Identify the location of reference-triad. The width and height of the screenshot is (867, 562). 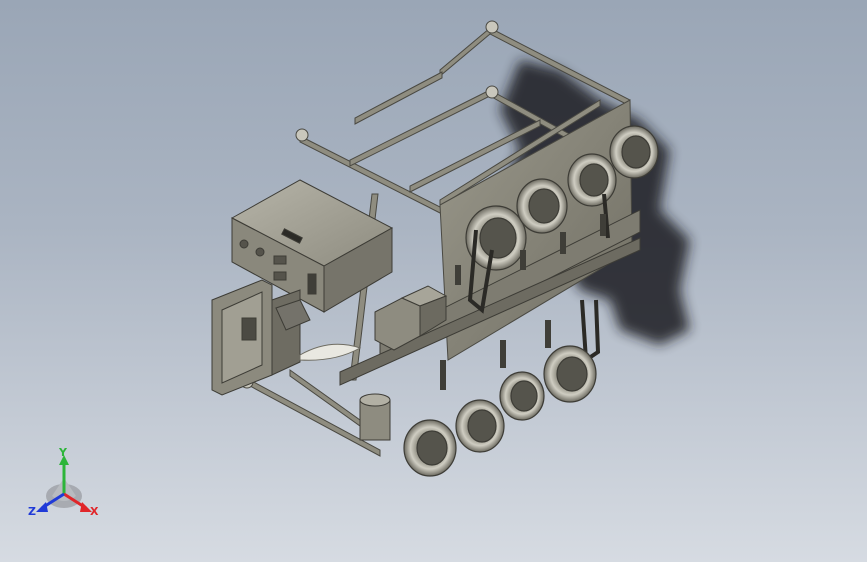
(64, 483).